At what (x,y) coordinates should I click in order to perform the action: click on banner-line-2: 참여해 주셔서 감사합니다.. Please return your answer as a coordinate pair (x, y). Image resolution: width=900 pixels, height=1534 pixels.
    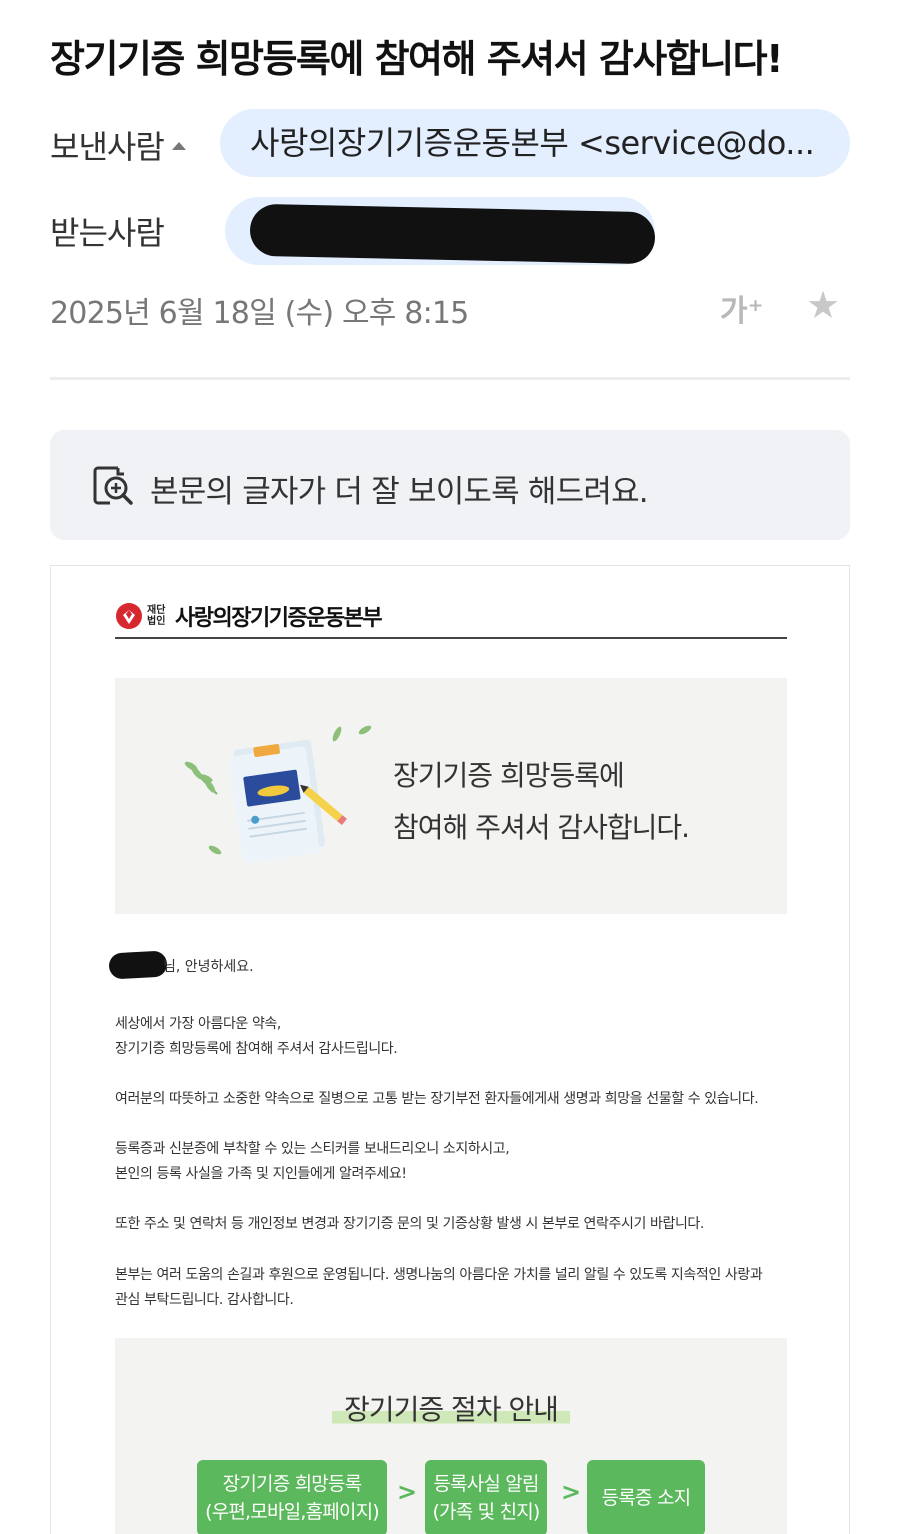
    Looking at the image, I should click on (541, 827).